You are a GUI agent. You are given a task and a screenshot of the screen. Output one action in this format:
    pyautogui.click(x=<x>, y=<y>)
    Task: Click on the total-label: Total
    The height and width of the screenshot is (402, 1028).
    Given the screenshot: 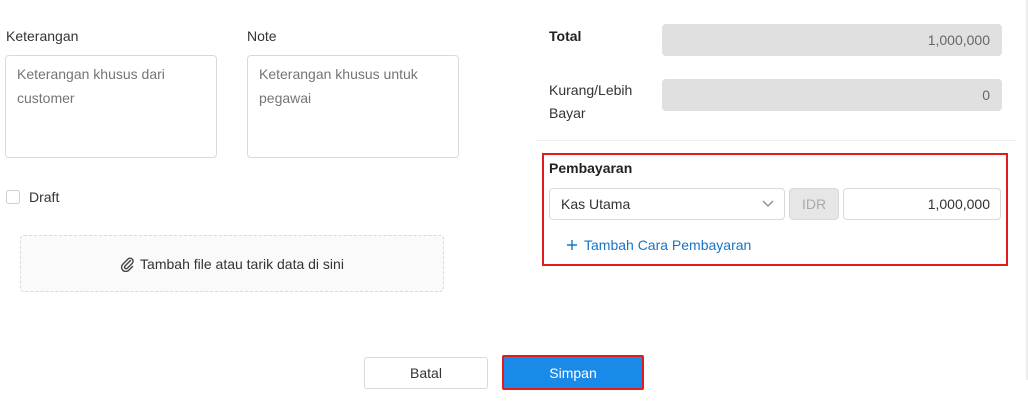 What is the action you would take?
    pyautogui.click(x=565, y=36)
    